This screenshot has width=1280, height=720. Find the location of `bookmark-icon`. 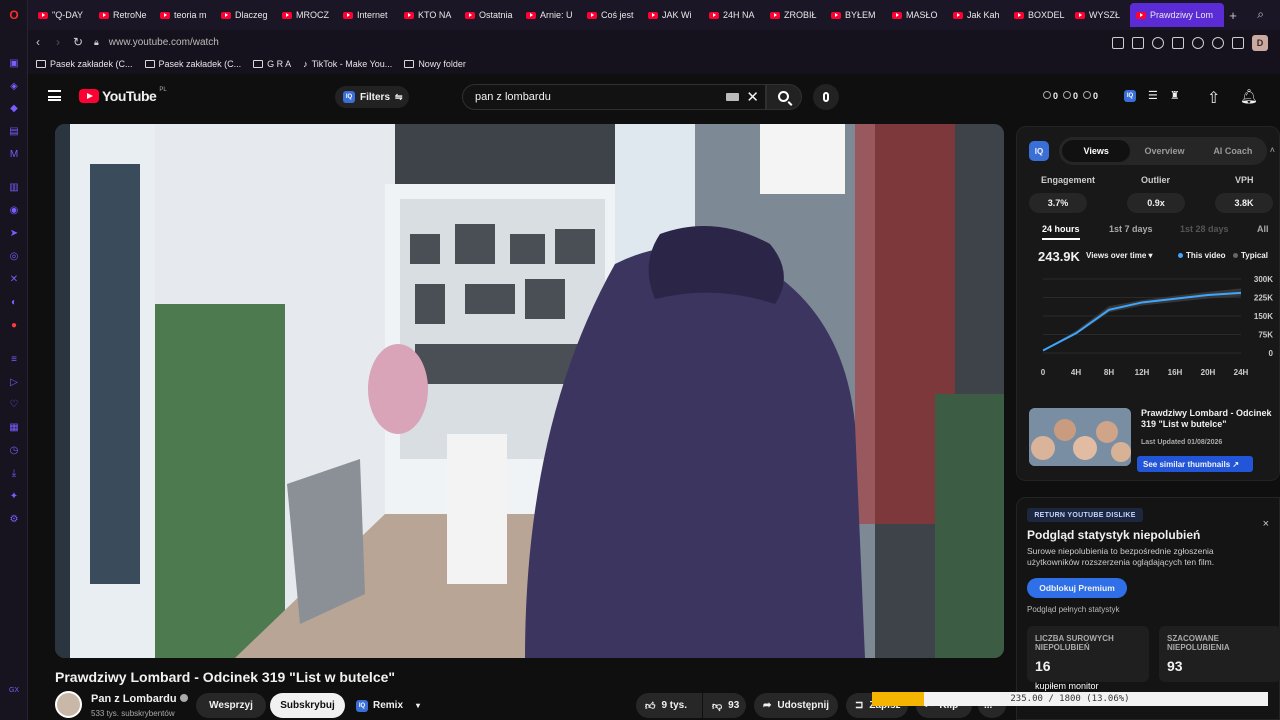

bookmark-icon is located at coordinates (1118, 43).